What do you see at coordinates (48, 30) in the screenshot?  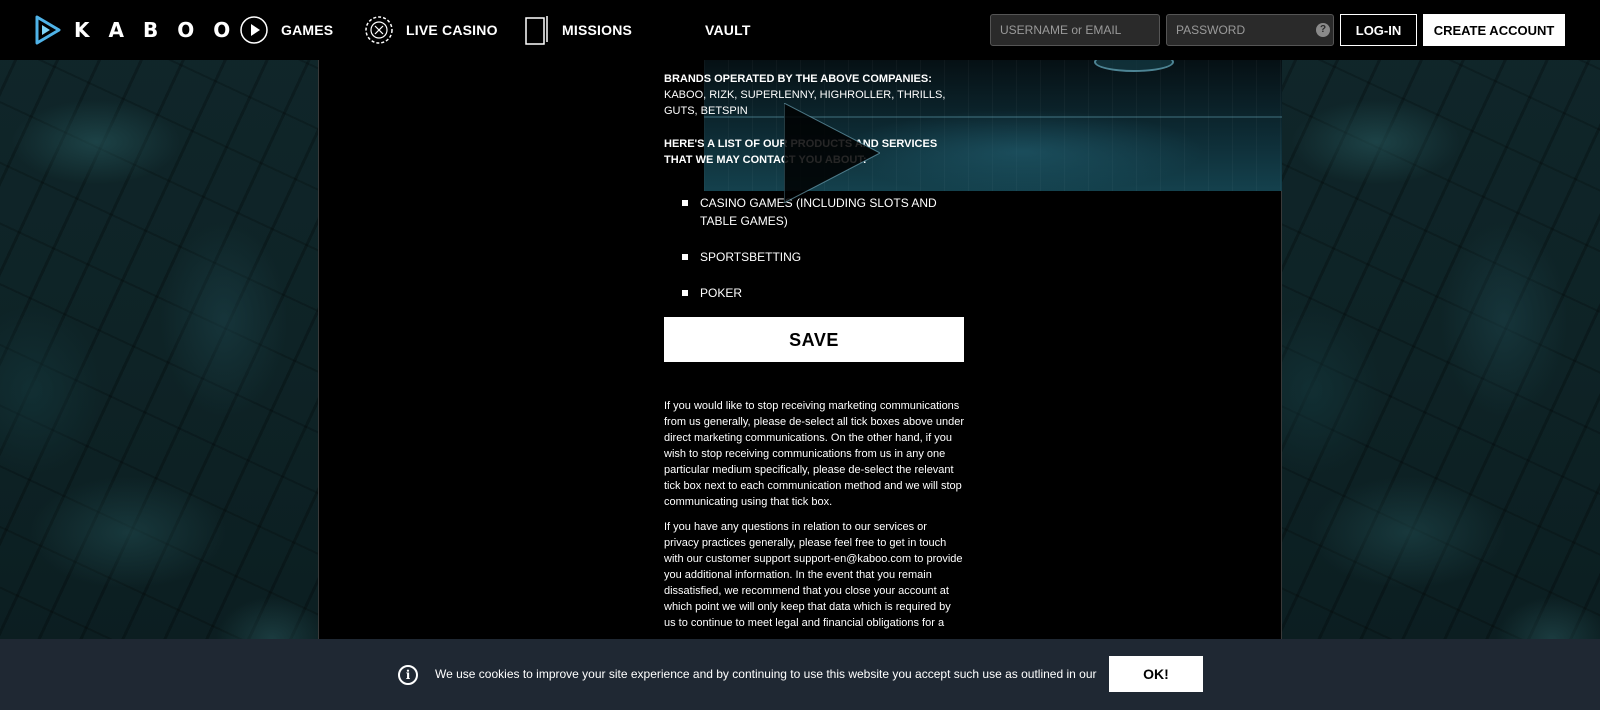 I see `logo-play-icon` at bounding box center [48, 30].